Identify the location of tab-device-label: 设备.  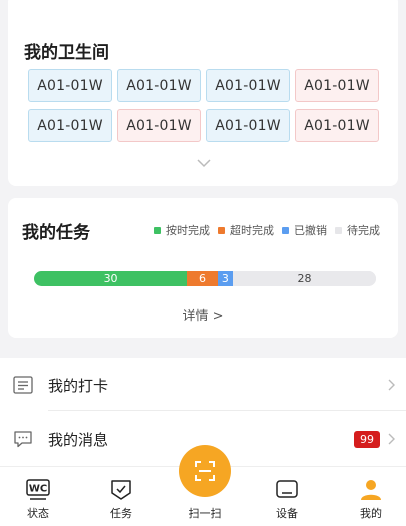
(287, 513).